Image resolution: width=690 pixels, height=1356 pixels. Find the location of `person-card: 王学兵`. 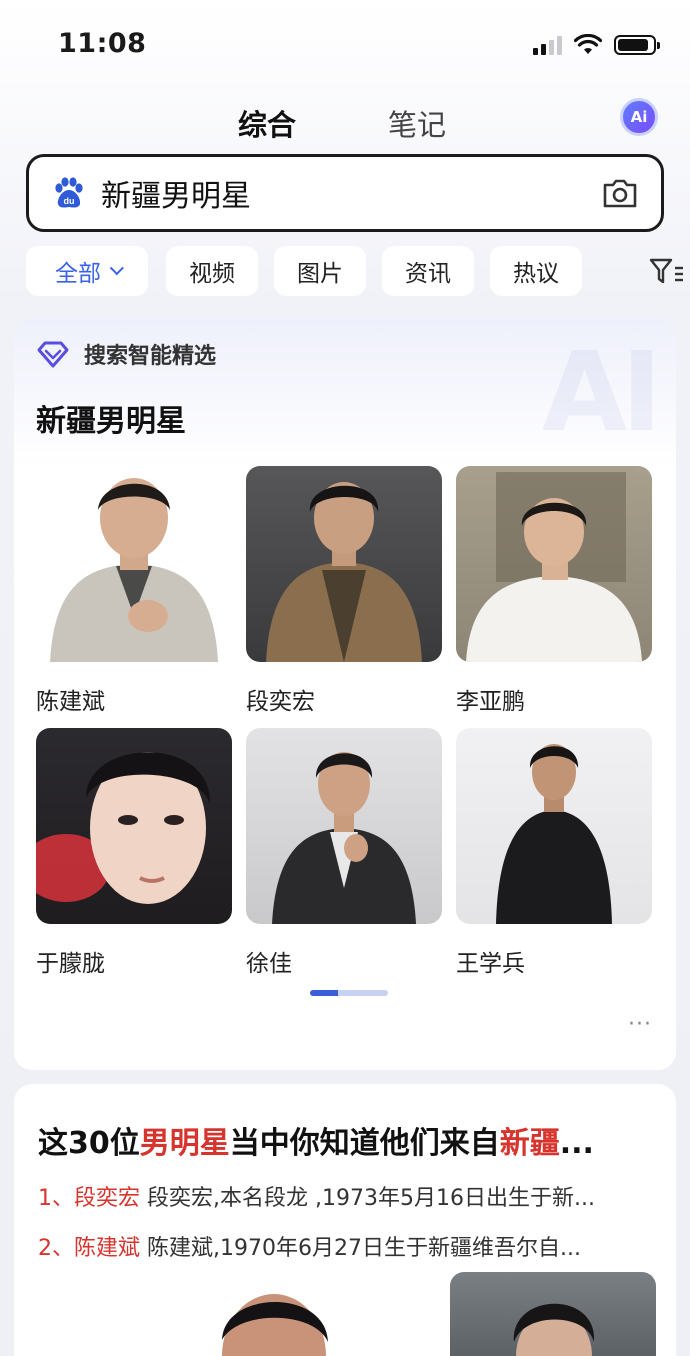

person-card: 王学兵 is located at coordinates (554, 853).